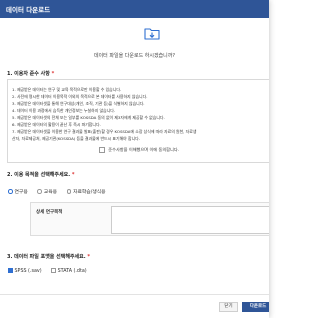  I want to click on download-button: 다운로드, so click(255, 307).